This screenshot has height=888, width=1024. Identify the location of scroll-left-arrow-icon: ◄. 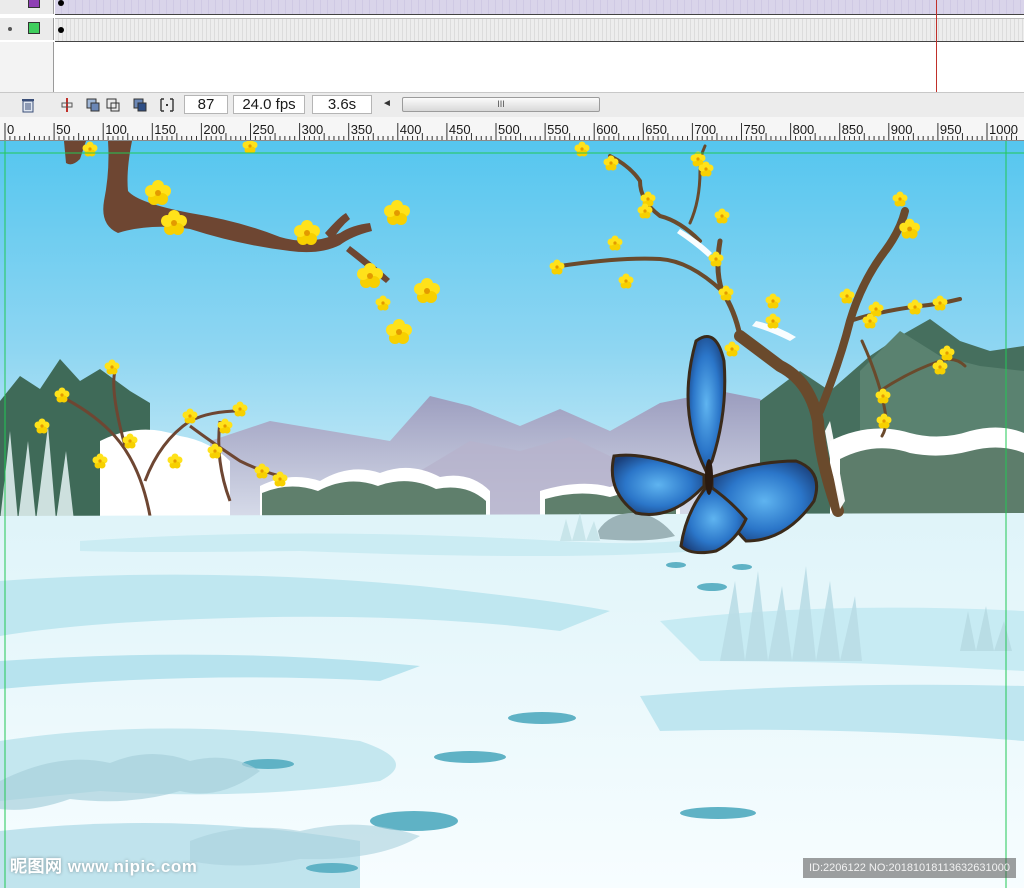
(387, 103).